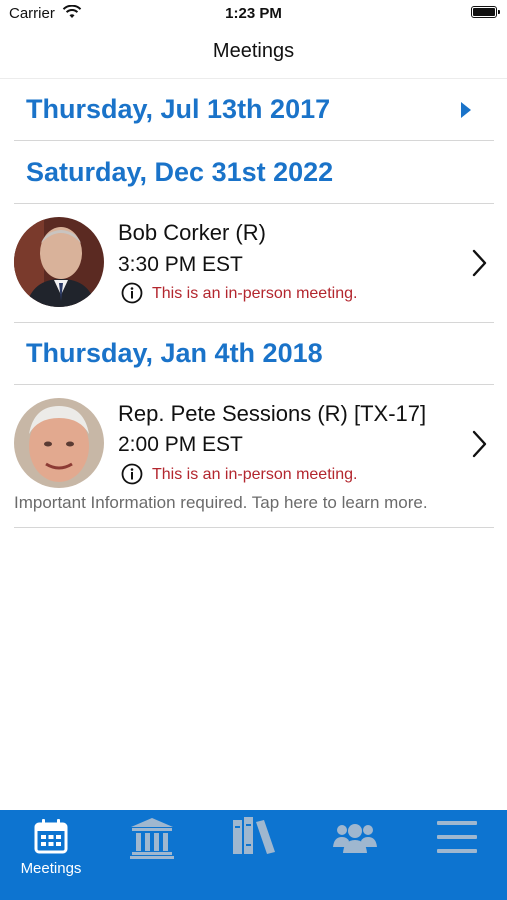  I want to click on section-header-jul-13: Thursday, Jul 13th 2017, so click(178, 109).